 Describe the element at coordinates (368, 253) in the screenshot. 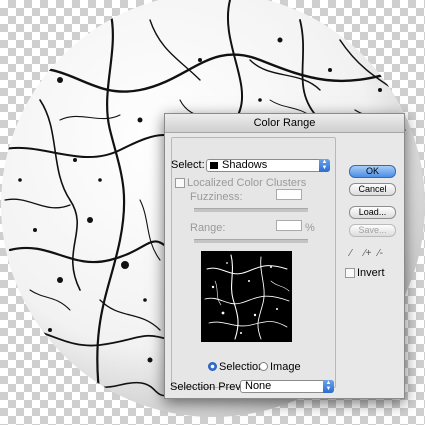

I see `eyedropper-plus-icon: ⁄+` at that location.